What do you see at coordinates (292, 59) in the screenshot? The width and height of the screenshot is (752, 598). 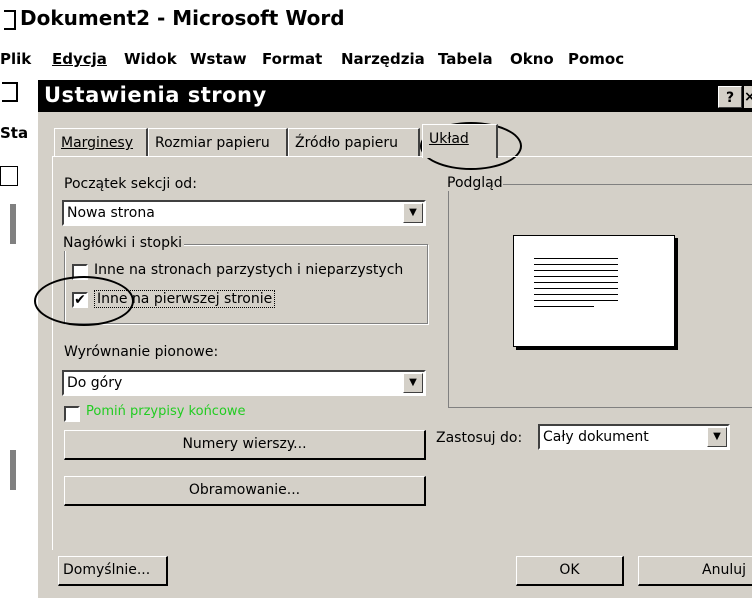 I see `menu-format: Format` at bounding box center [292, 59].